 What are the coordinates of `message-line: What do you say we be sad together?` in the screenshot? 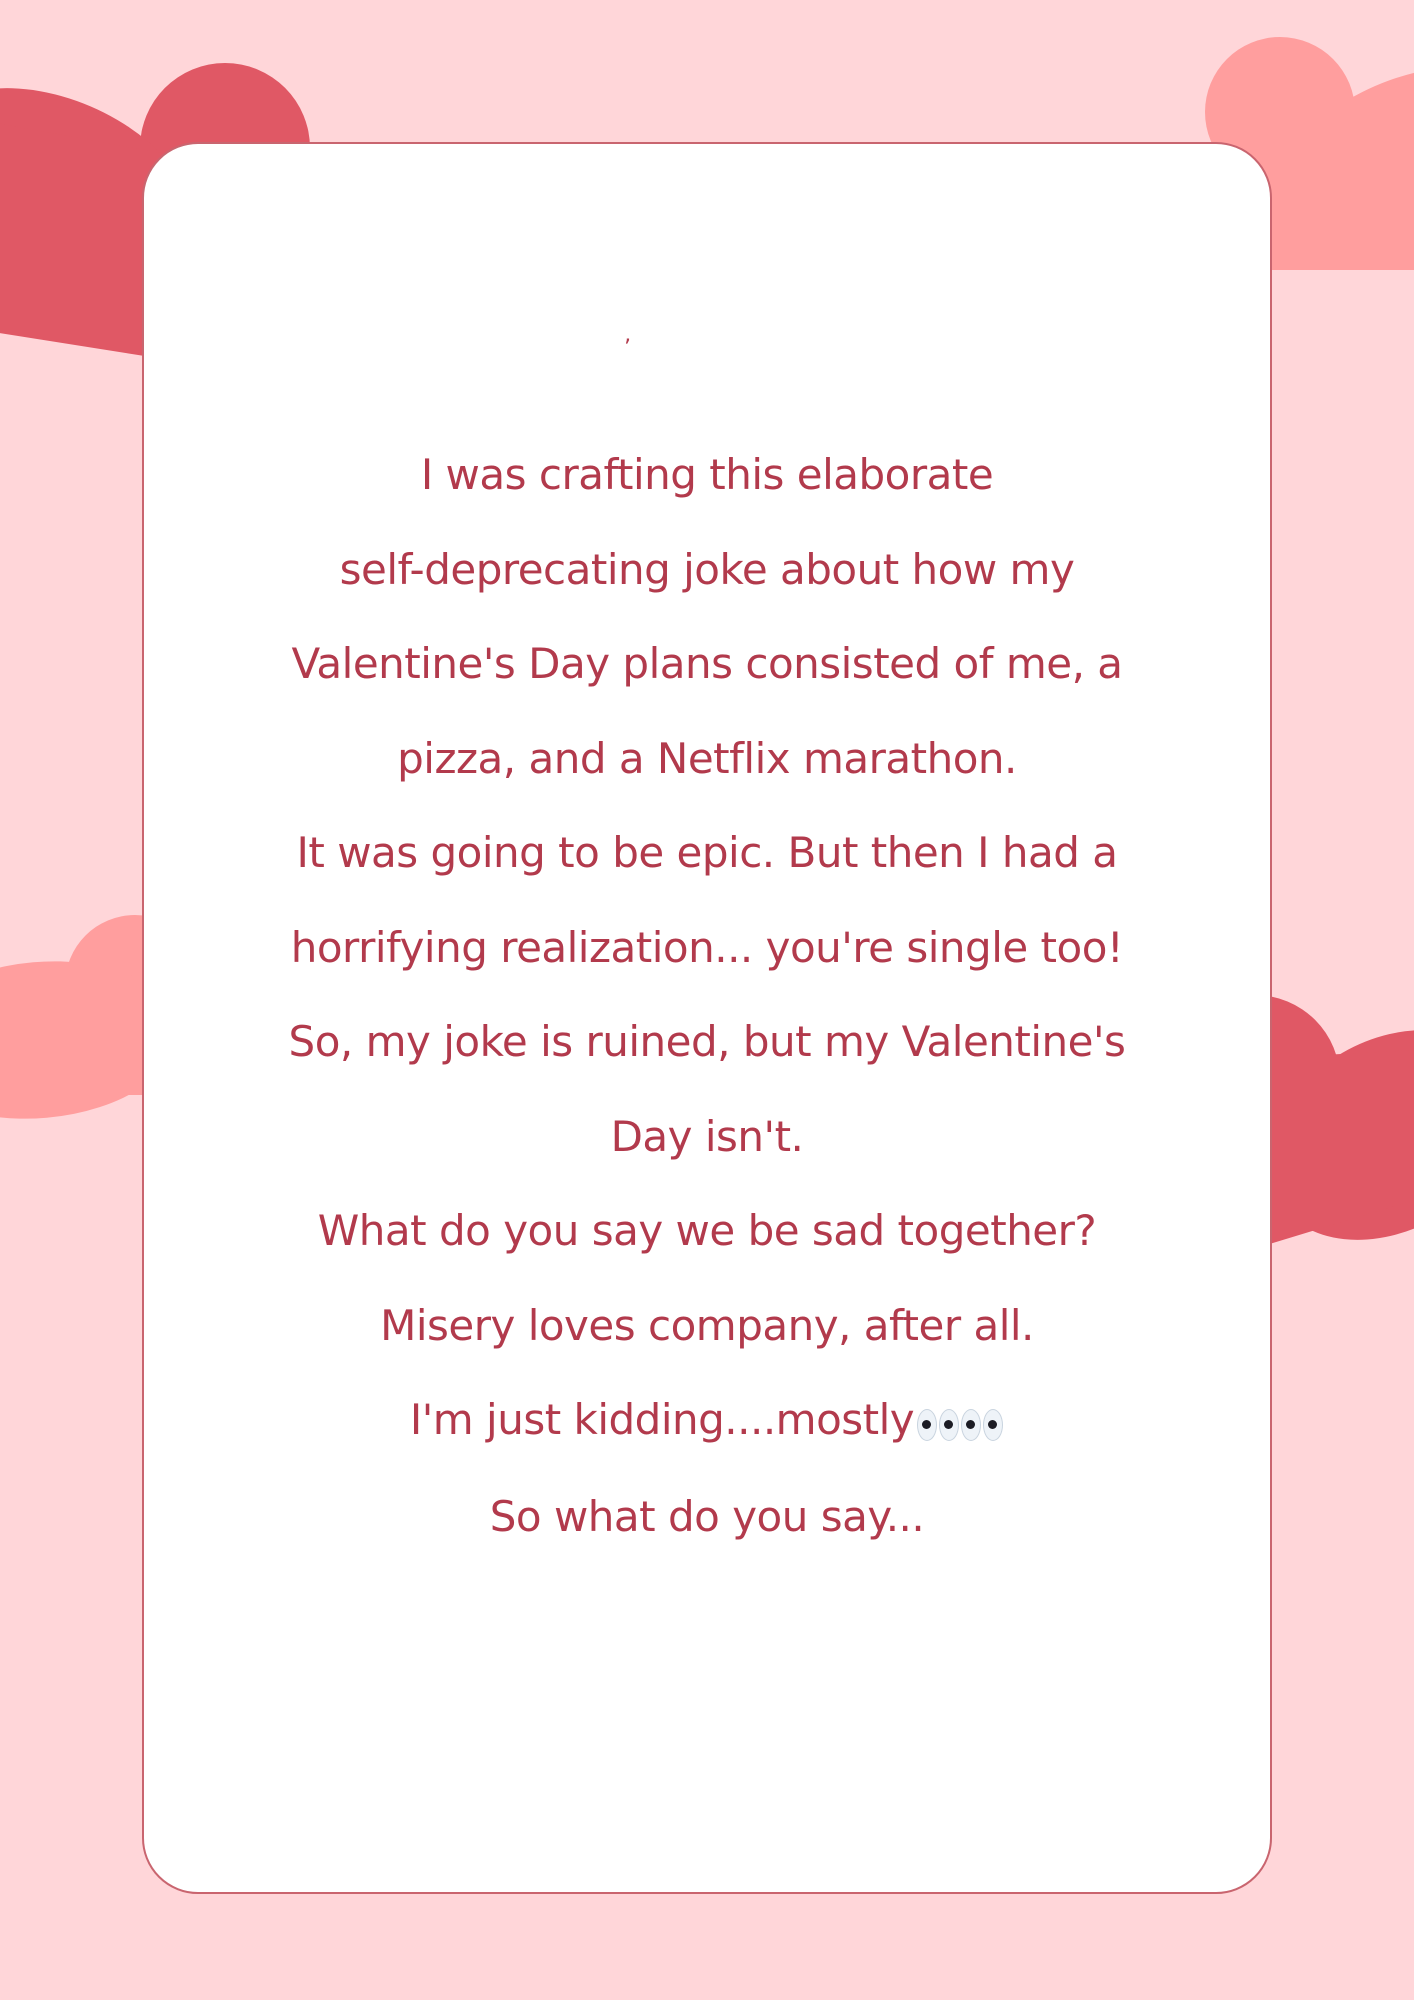 It's located at (707, 1230).